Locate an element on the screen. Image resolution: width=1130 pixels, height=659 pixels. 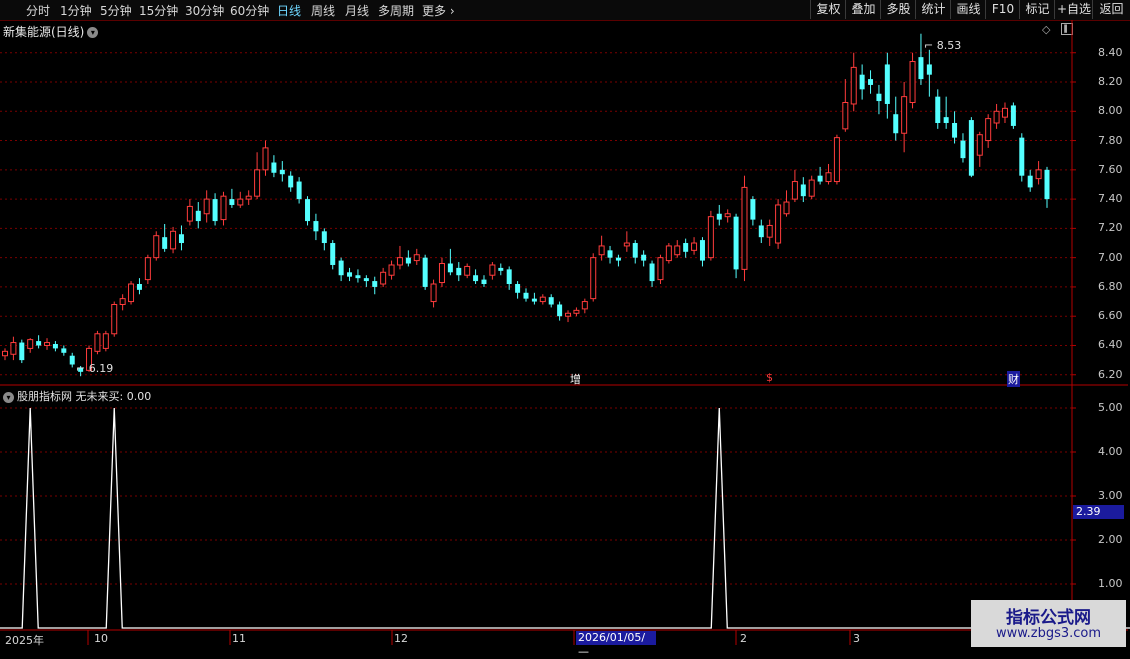
indicator-tick-label: 3.00 is located at coordinates (1110, 495).